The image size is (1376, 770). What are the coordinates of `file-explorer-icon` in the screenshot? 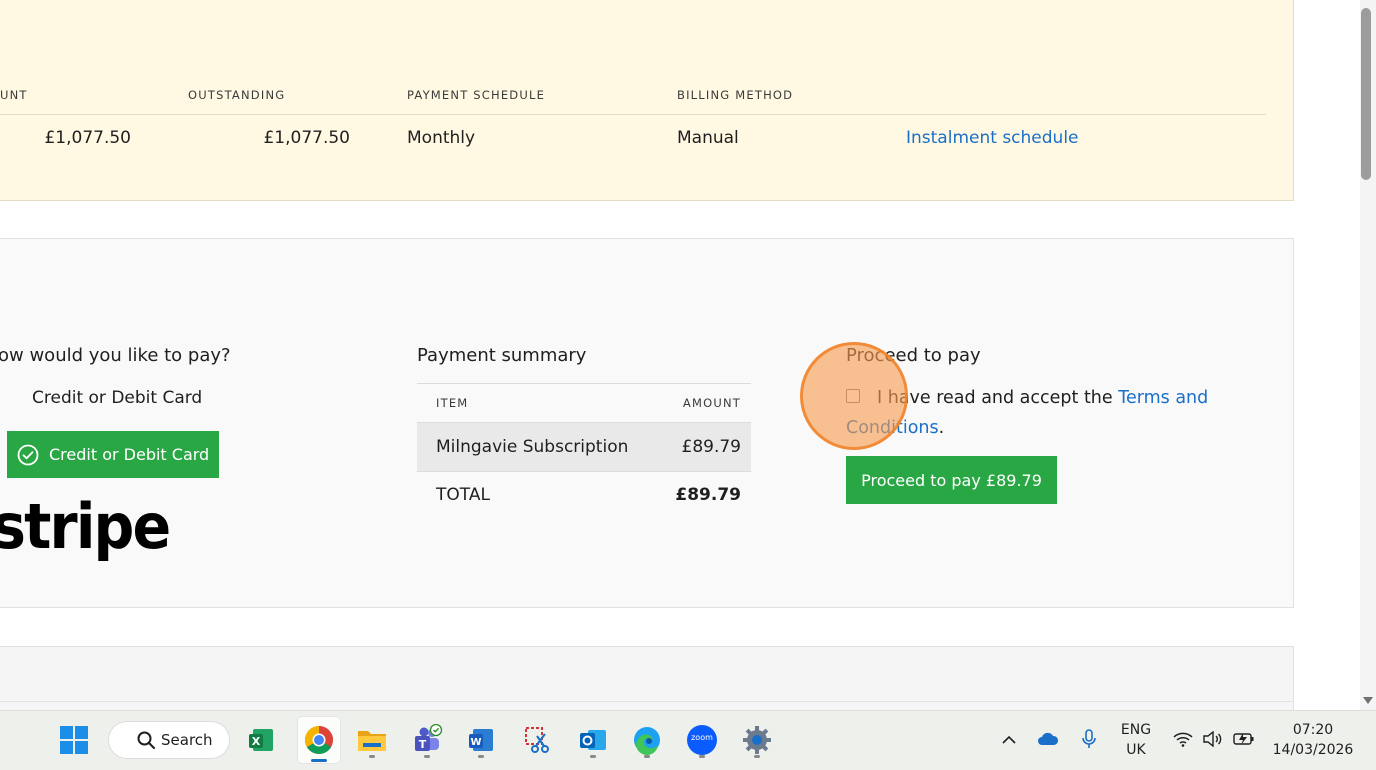 It's located at (372, 740).